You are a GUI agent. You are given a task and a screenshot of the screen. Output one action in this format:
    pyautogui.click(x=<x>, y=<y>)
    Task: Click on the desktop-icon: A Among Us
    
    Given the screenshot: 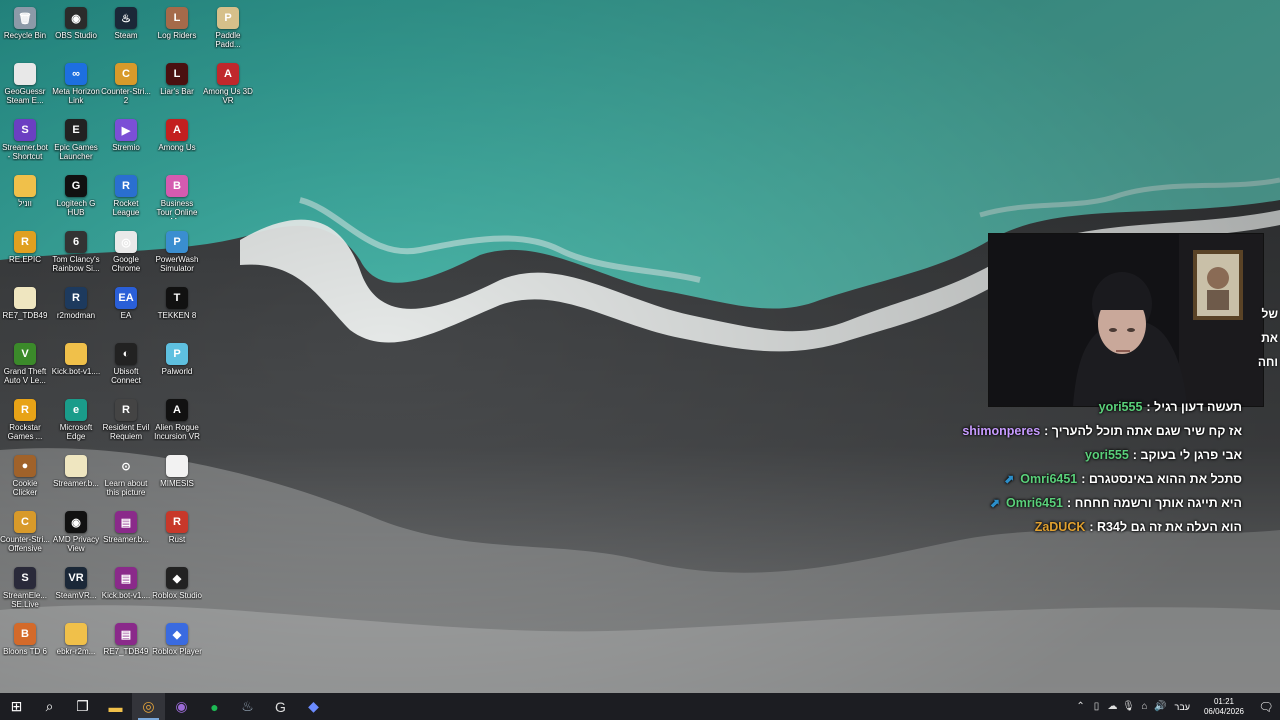 What is the action you would take?
    pyautogui.click(x=177, y=142)
    